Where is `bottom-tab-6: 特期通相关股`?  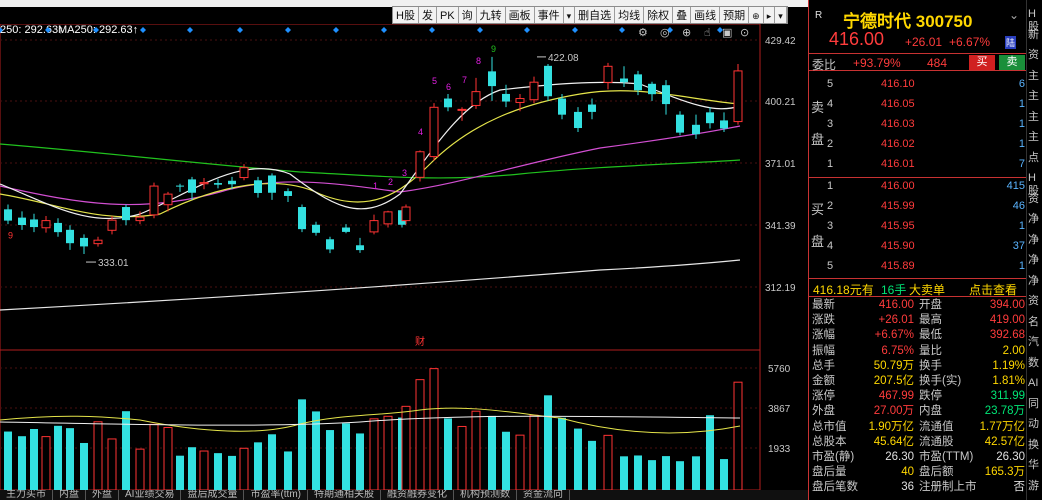
bottom-tab-6: 特期通相关股 is located at coordinates (344, 495).